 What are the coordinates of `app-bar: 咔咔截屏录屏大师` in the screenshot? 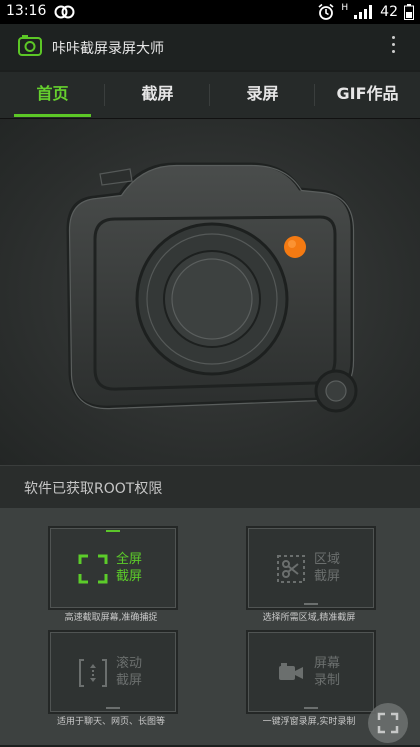 It's located at (210, 47).